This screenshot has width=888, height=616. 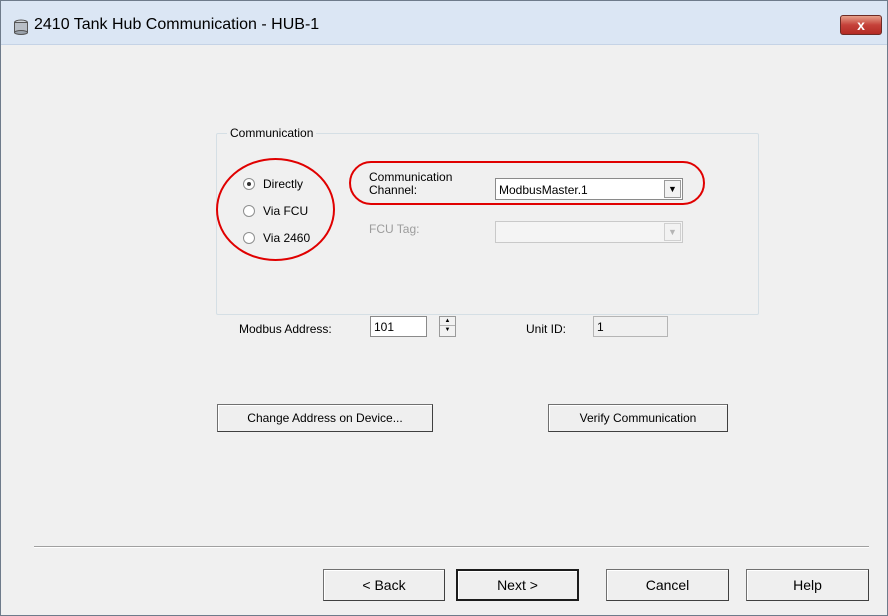 What do you see at coordinates (177, 24) in the screenshot?
I see `window-title: 2410 Tank Hub Communication - HUB-1` at bounding box center [177, 24].